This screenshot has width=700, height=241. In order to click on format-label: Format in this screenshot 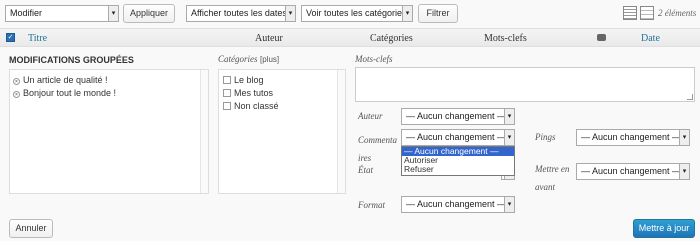, I will do `click(371, 205)`.